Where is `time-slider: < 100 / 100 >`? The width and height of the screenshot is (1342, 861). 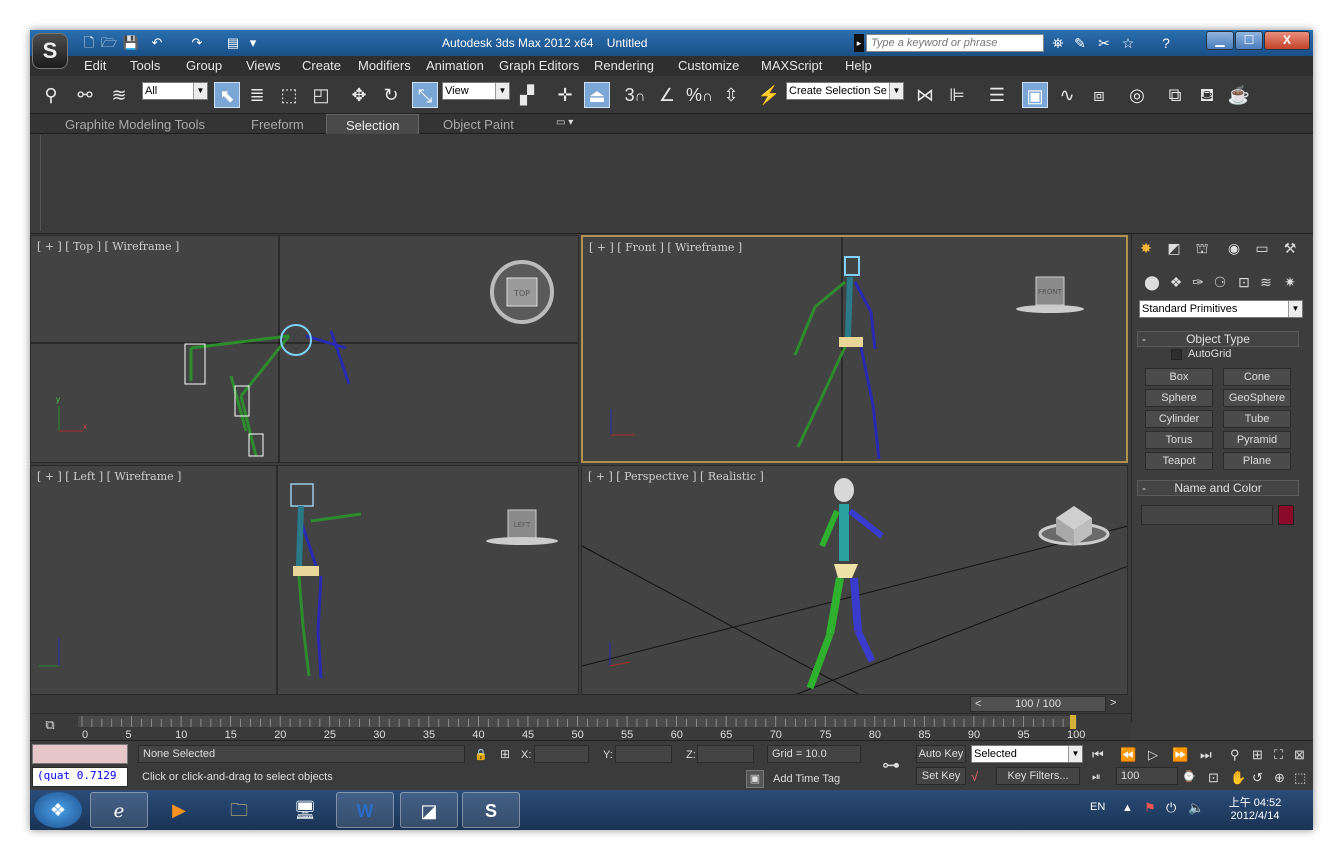
time-slider: < 100 / 100 > is located at coordinates (580, 704).